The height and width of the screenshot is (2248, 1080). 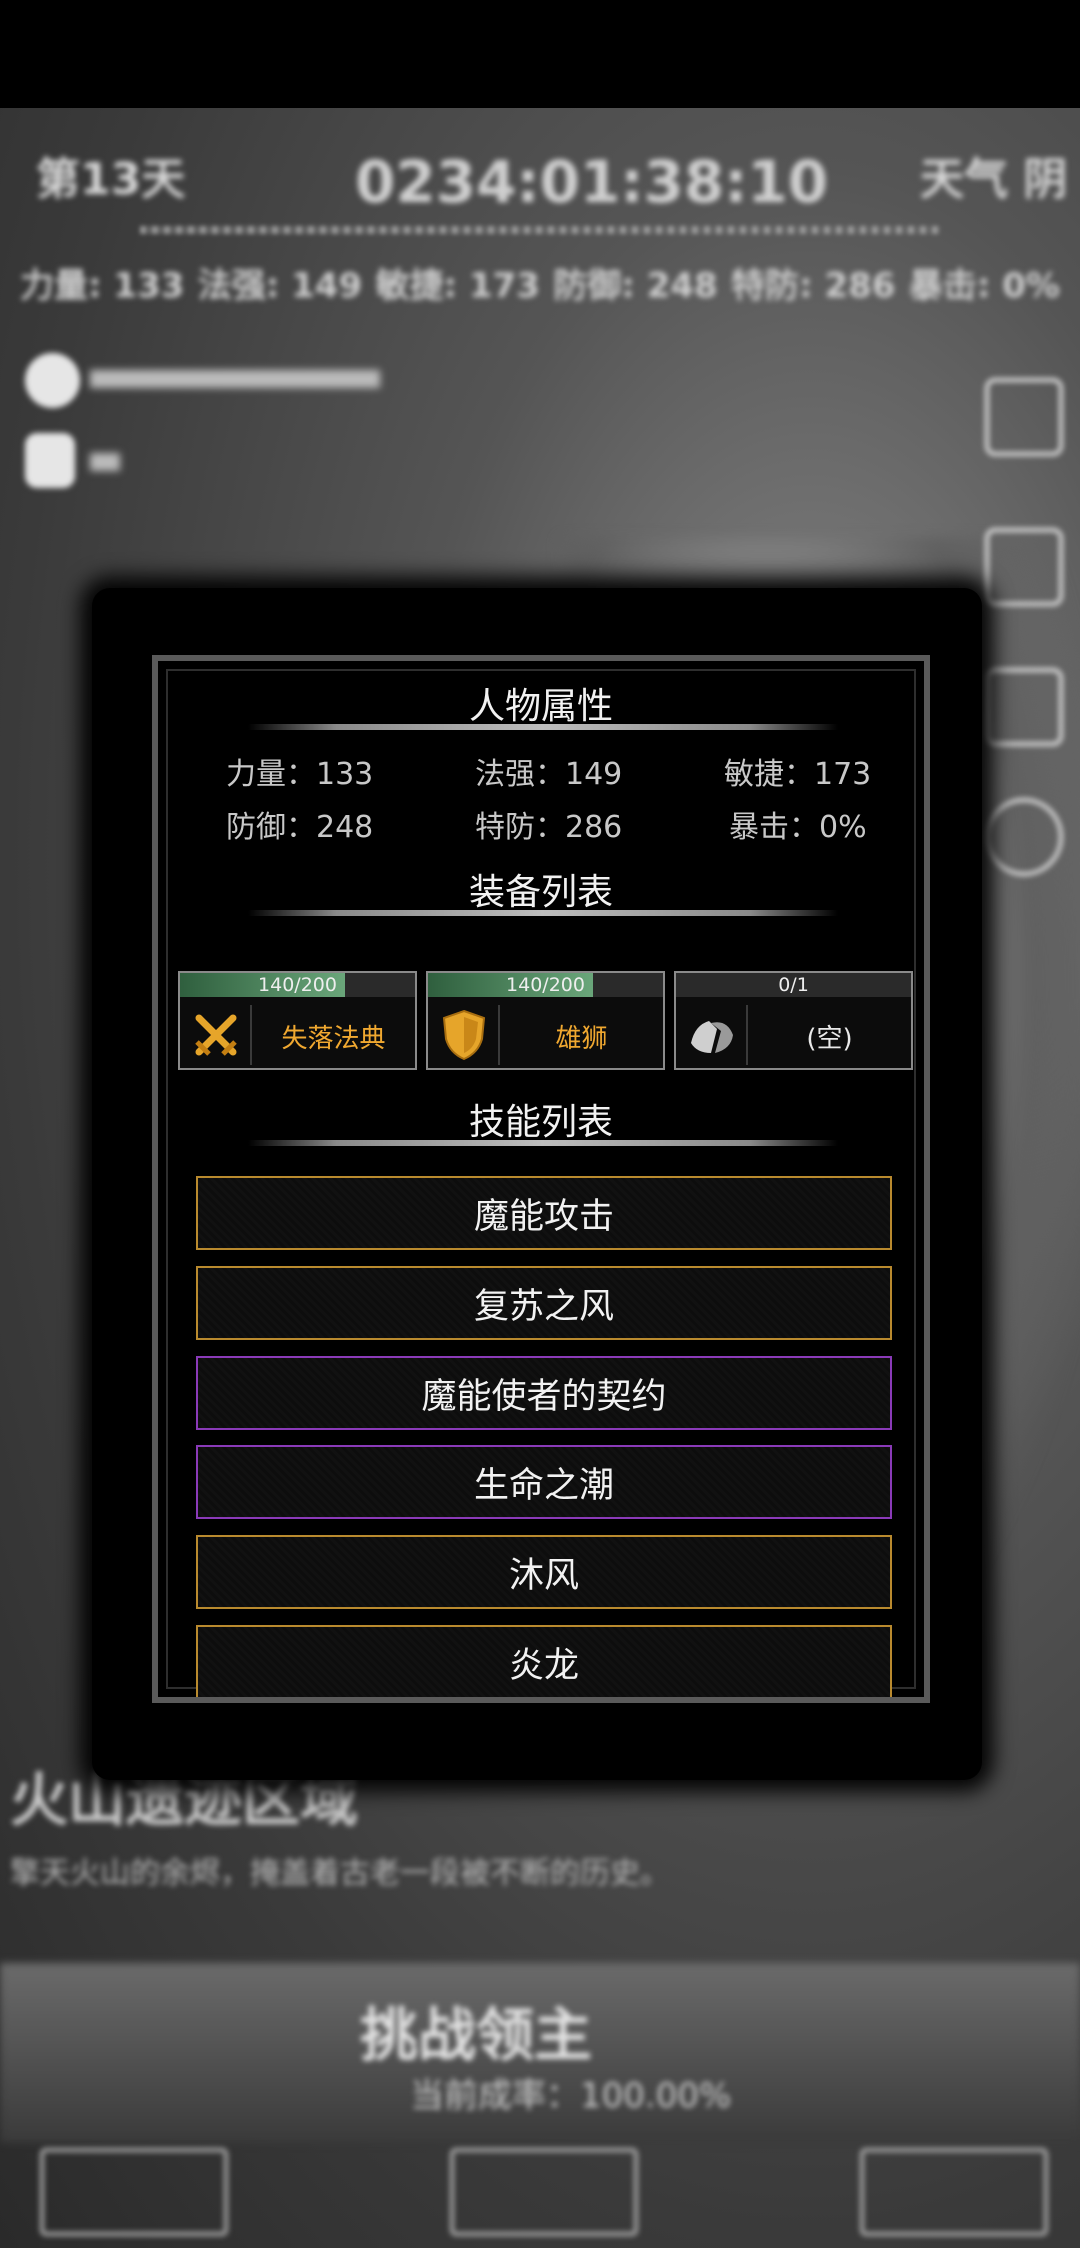 I want to click on challenge-rate: 当前成率：100.00%, so click(x=571, y=2096).